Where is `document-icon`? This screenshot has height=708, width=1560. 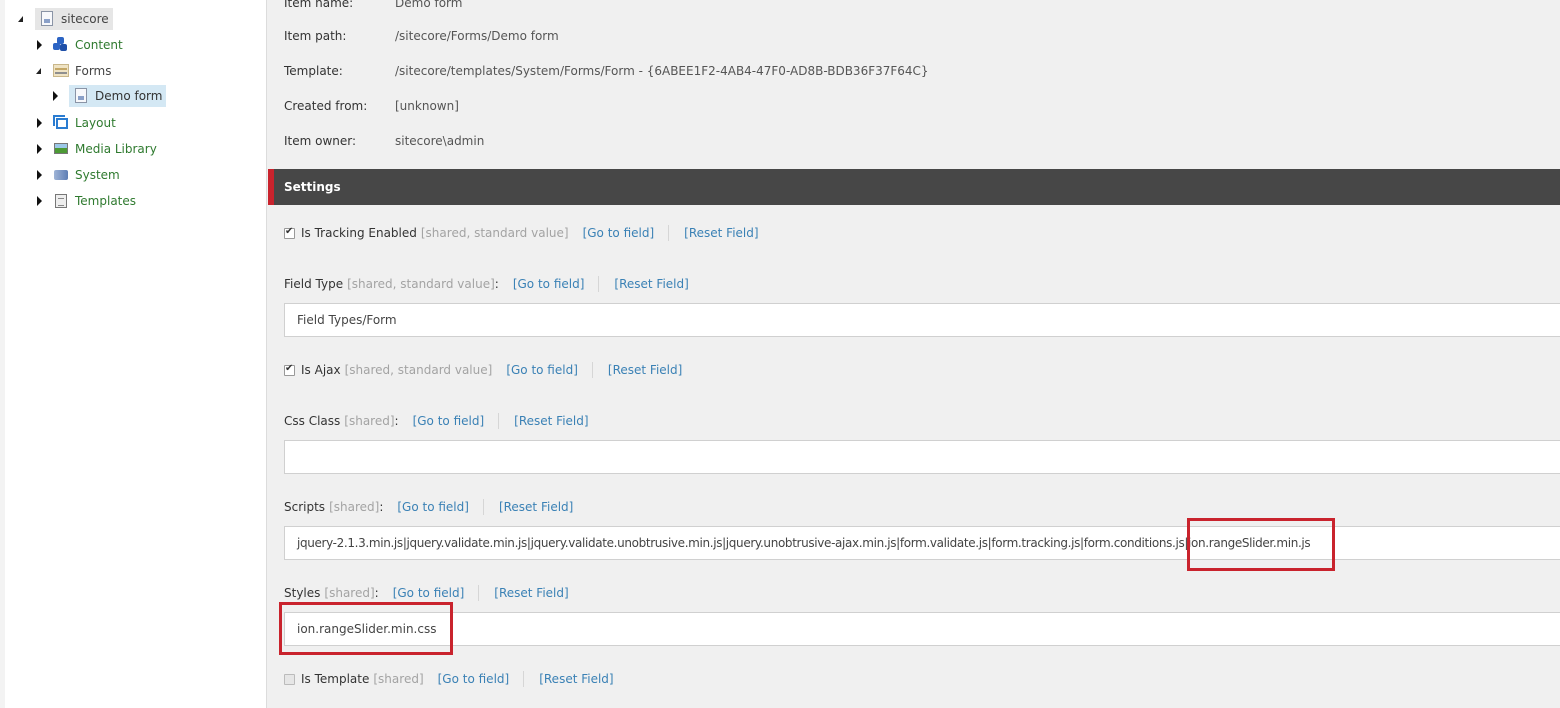 document-icon is located at coordinates (47, 19).